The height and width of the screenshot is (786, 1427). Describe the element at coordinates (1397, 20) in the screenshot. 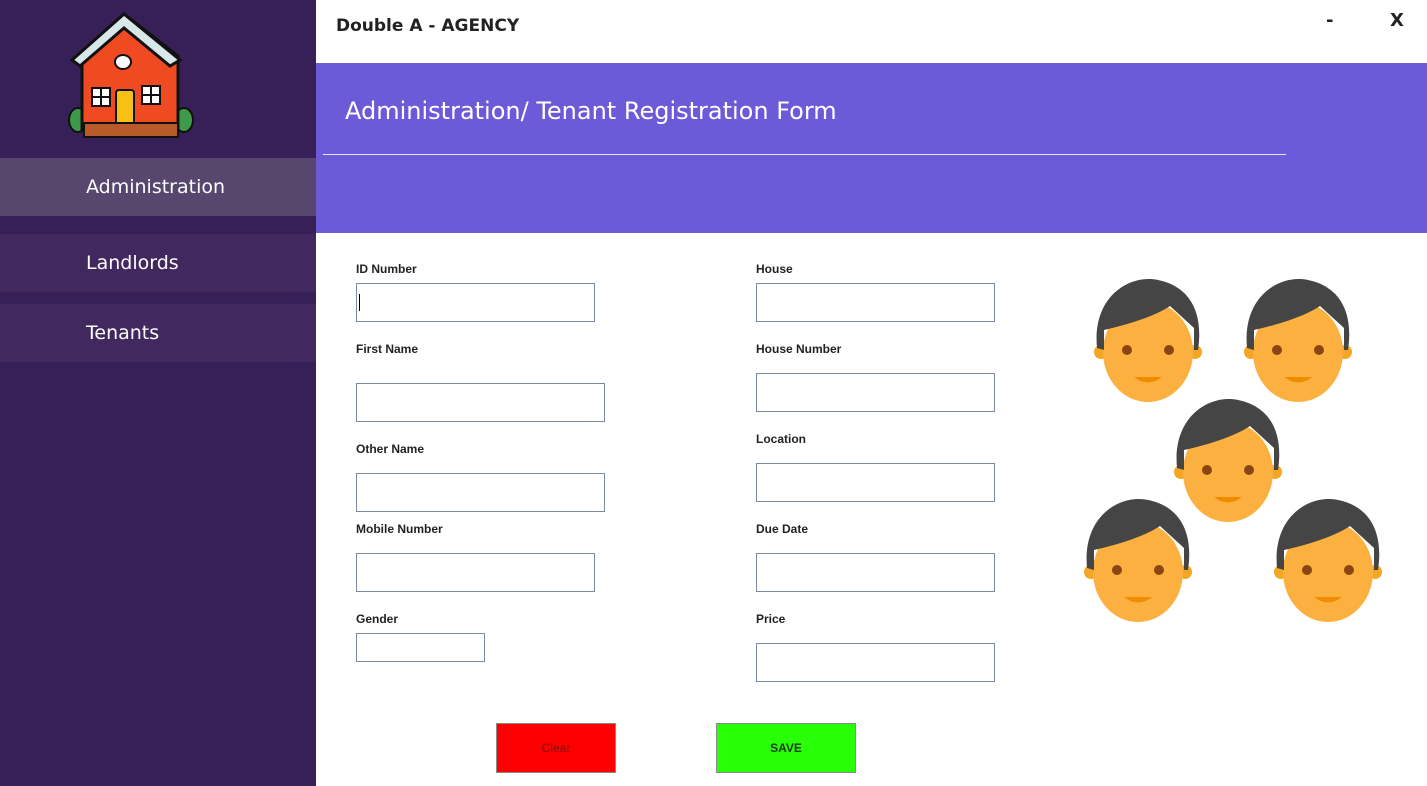

I see `close-button: X` at that location.